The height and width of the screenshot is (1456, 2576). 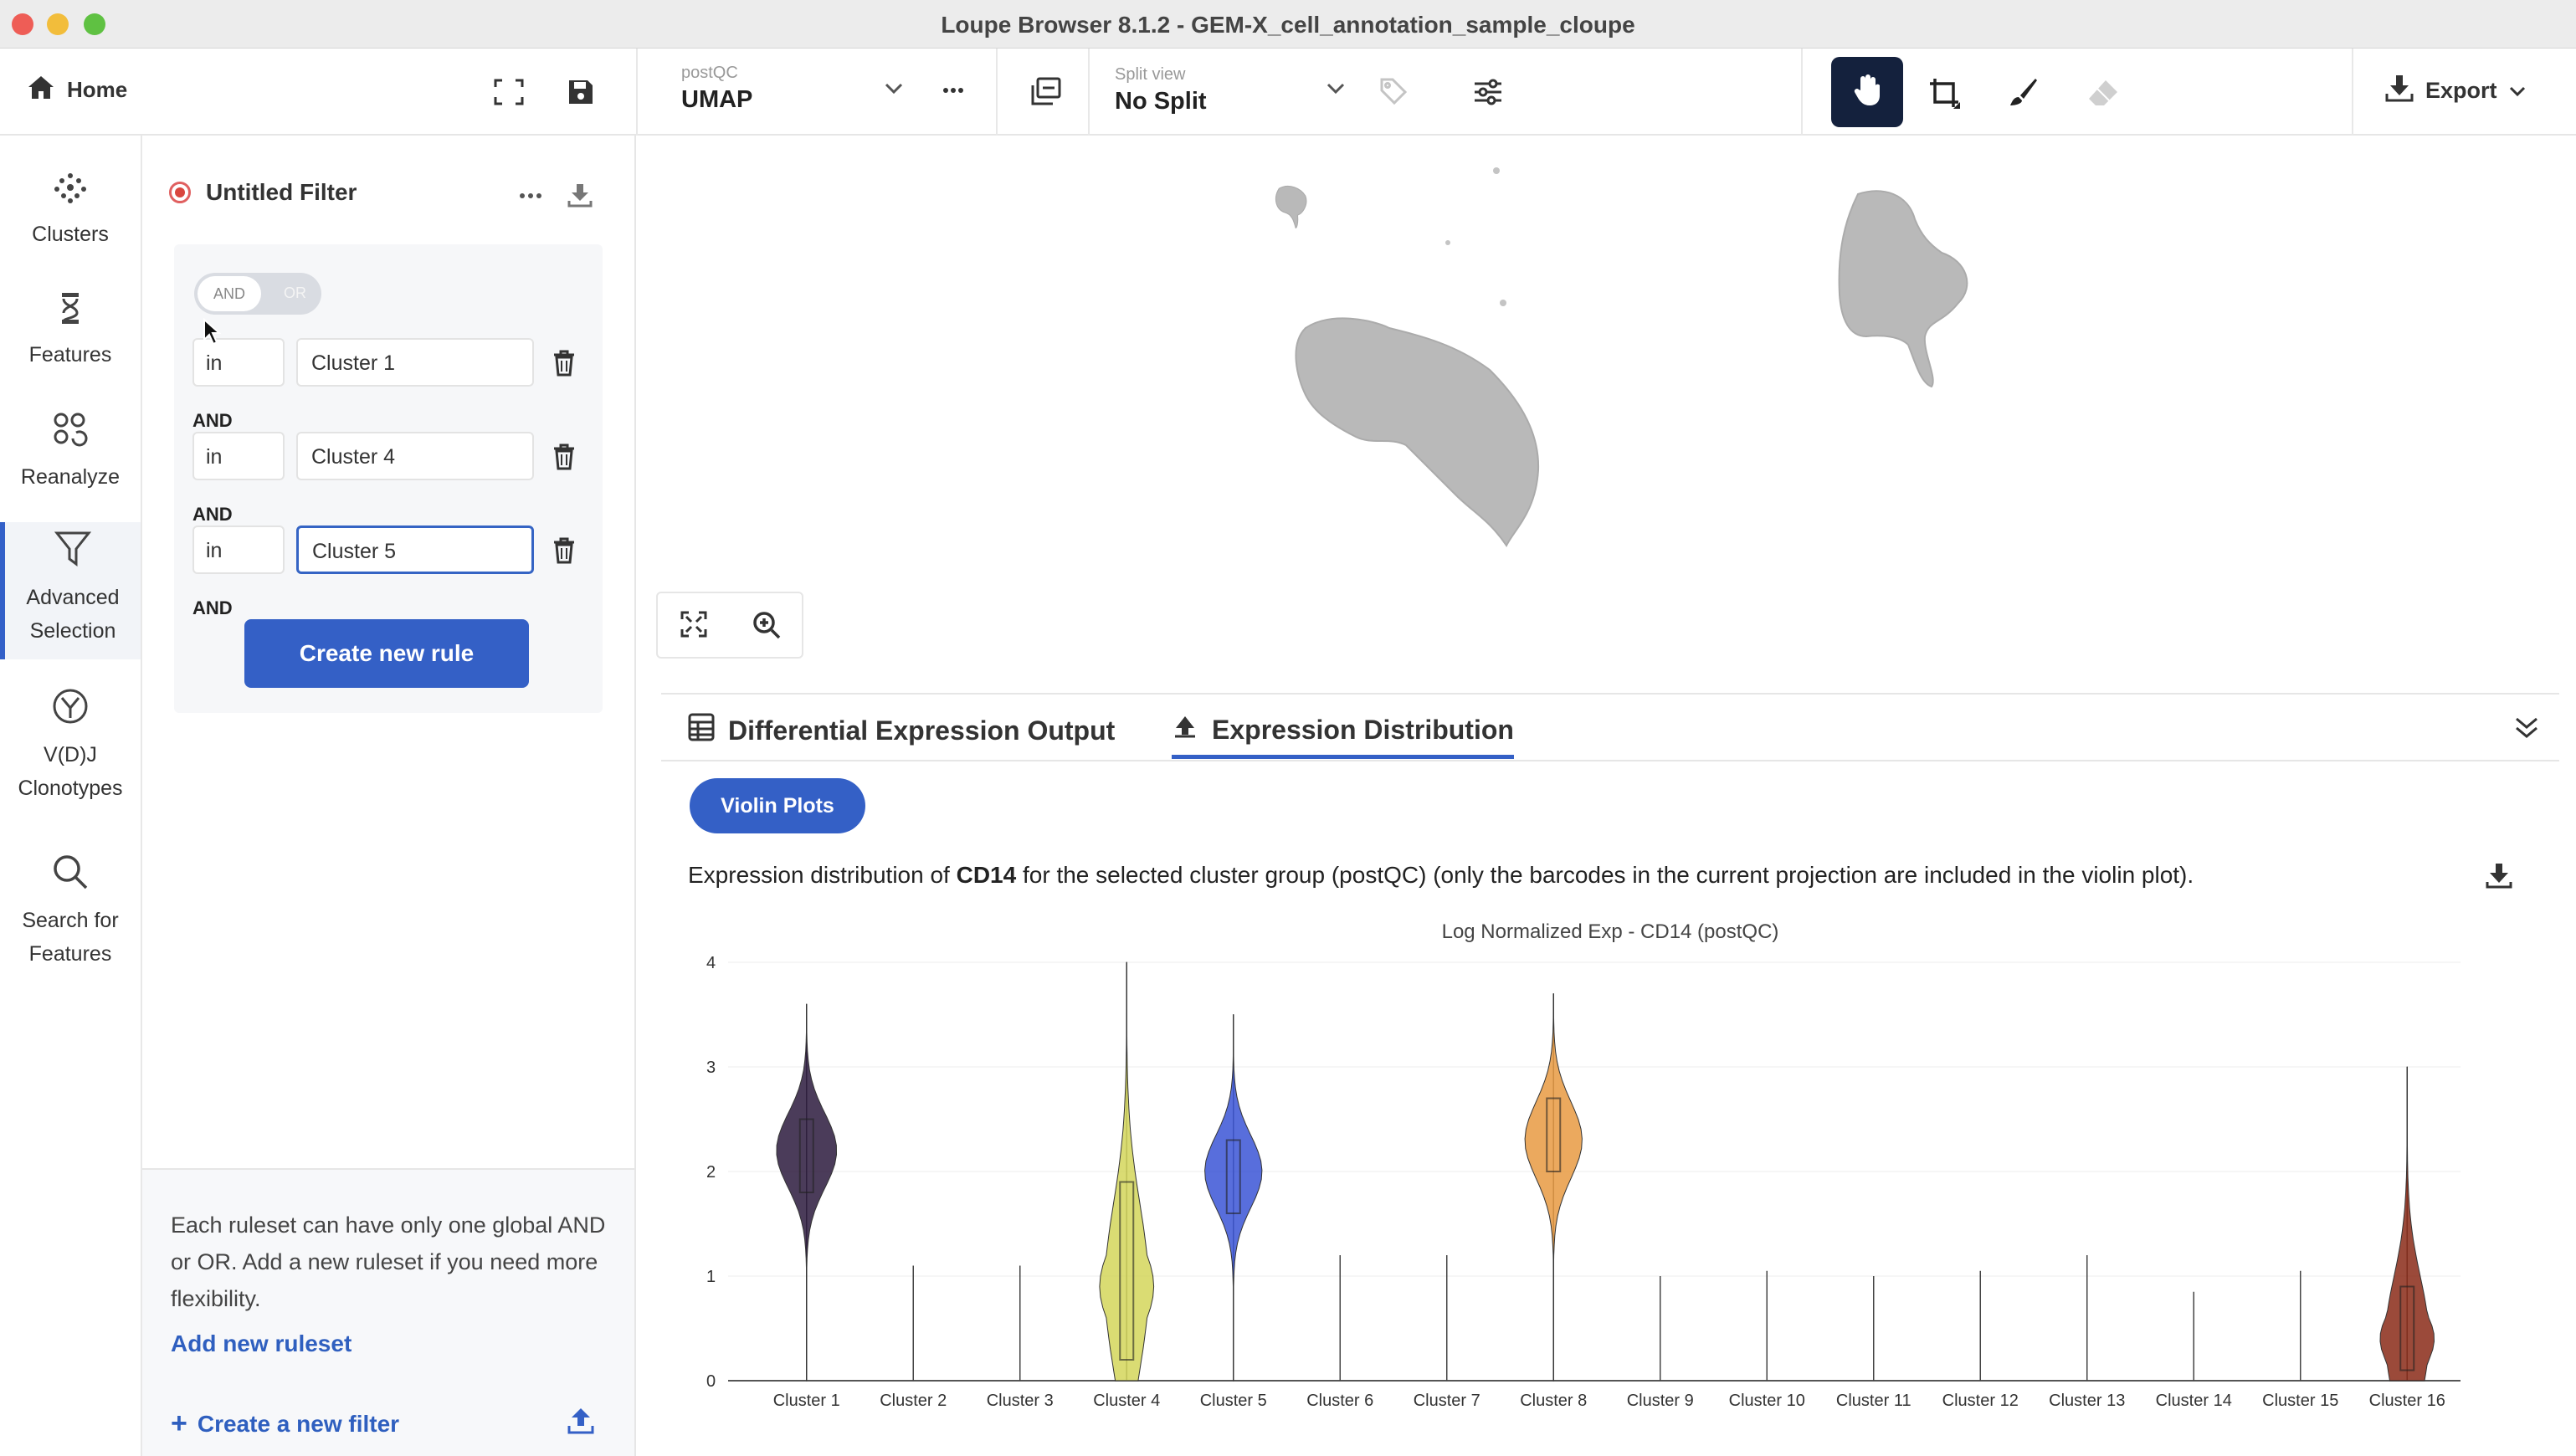 What do you see at coordinates (2194, 1401) in the screenshot?
I see `x-tick-label: Cluster 14` at bounding box center [2194, 1401].